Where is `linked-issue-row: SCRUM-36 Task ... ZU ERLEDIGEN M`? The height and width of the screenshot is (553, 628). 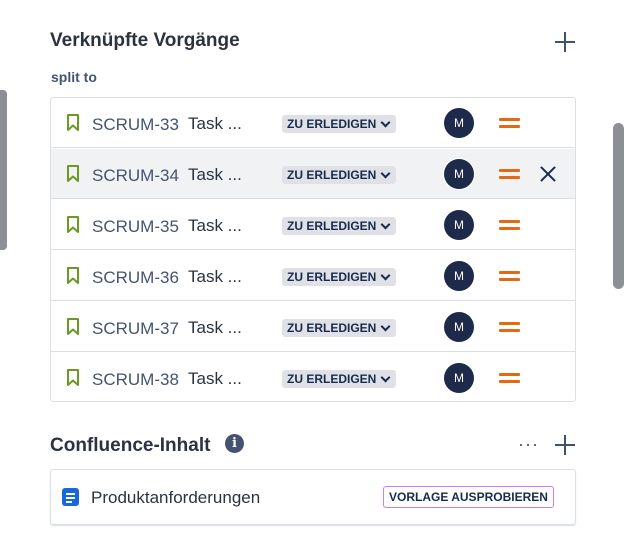 linked-issue-row: SCRUM-36 Task ... ZU ERLEDIGEN M is located at coordinates (313, 276).